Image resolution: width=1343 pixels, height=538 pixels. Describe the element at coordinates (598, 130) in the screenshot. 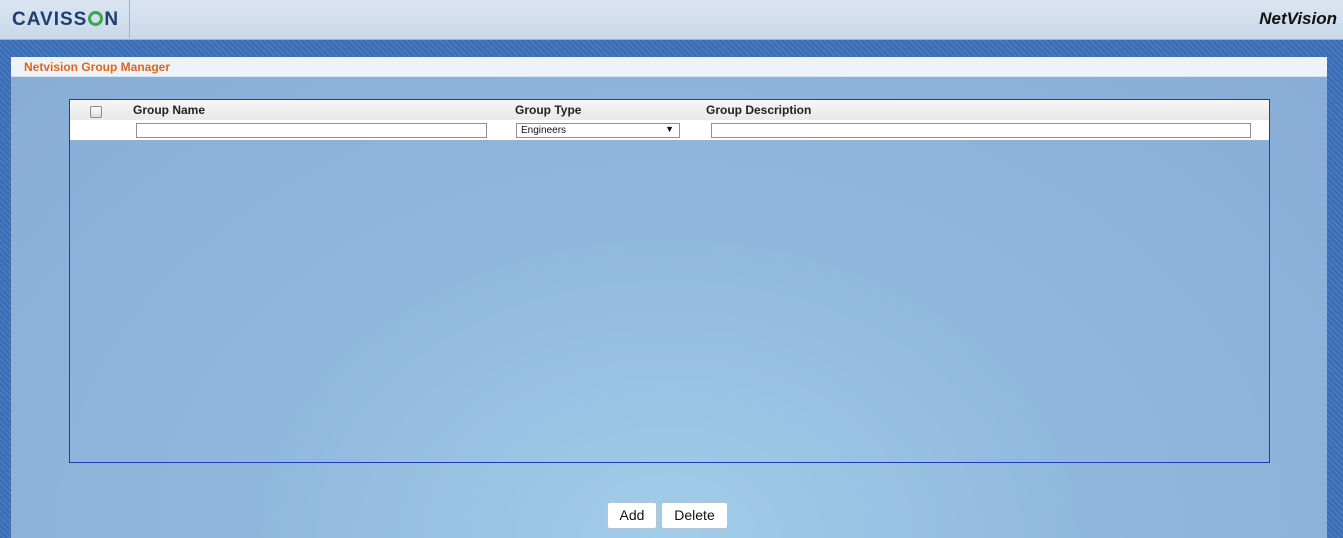

I see `group-type-filter-select: Engineers ▼` at that location.